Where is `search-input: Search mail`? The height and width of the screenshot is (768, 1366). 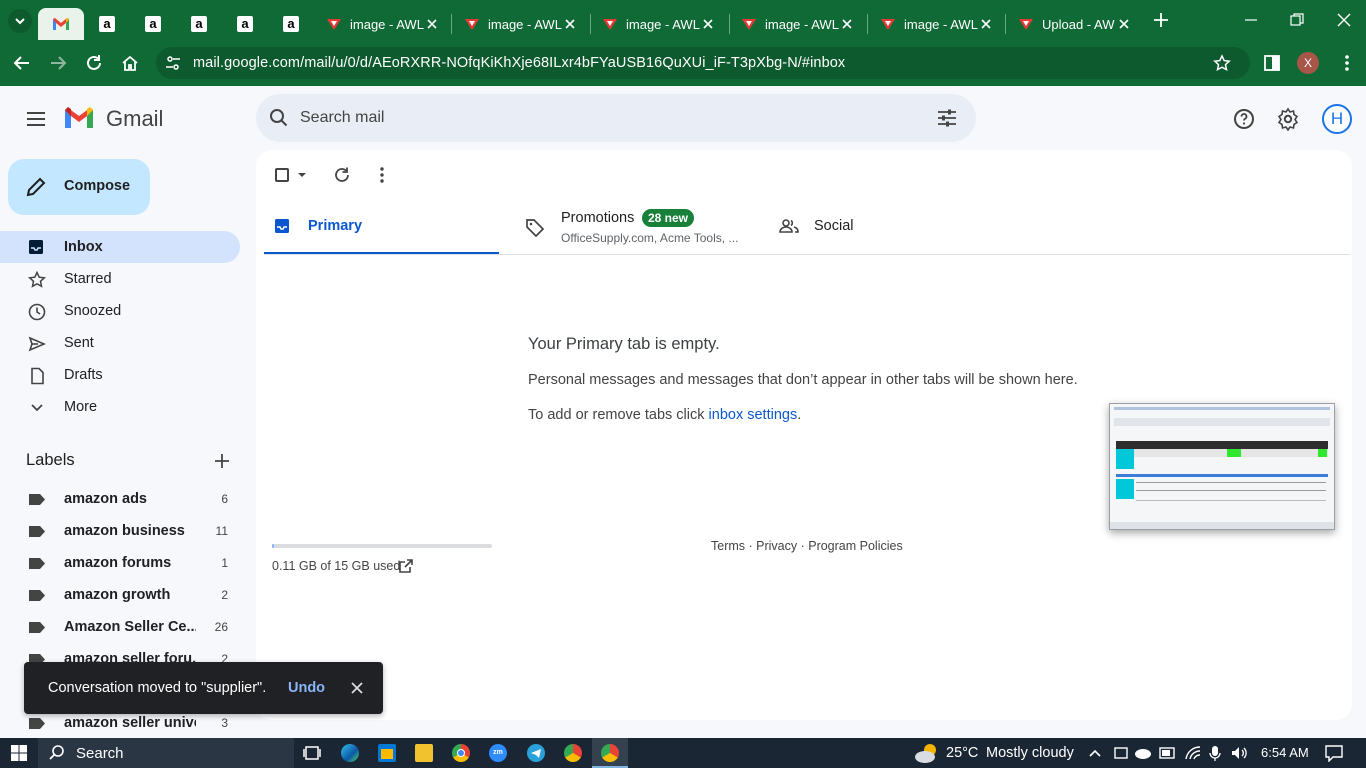 search-input: Search mail is located at coordinates (342, 118).